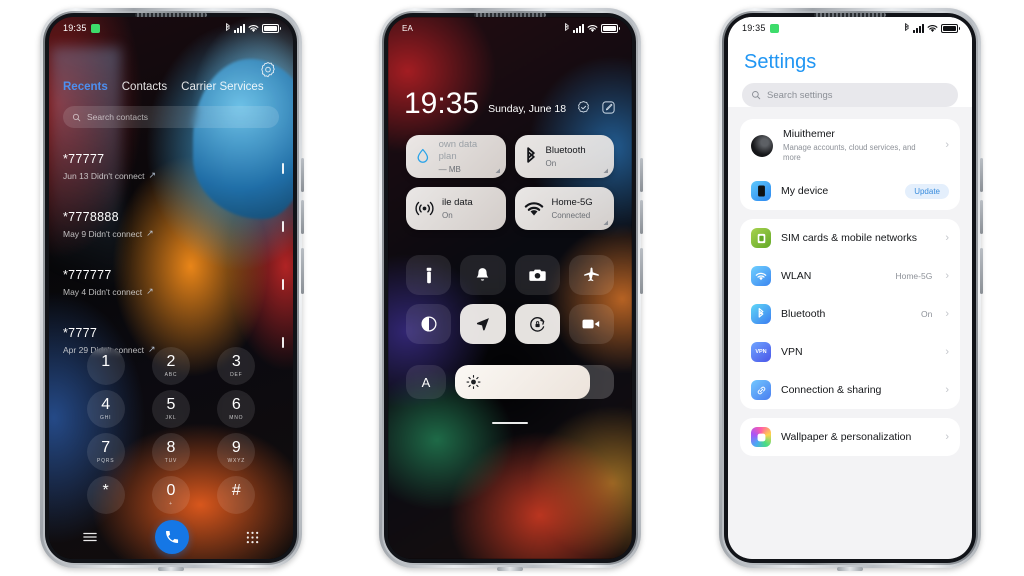  I want to click on search-settings-field: Search settings, so click(850, 95).